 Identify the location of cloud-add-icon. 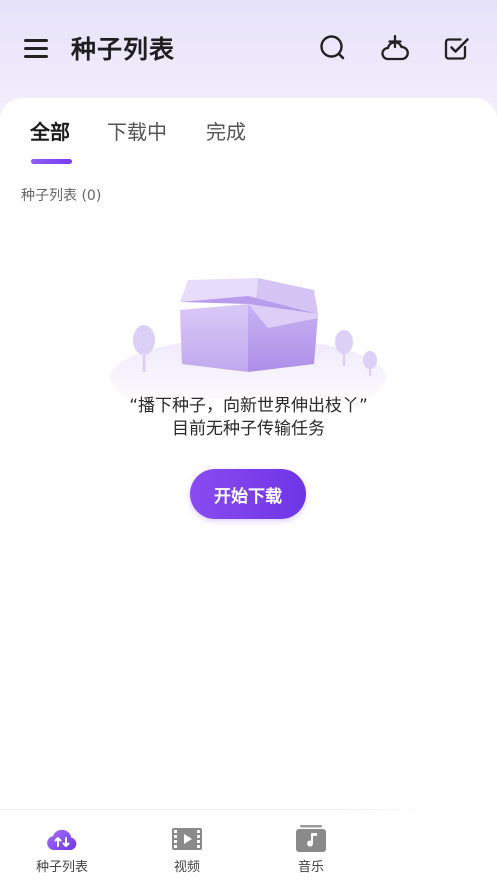
(395, 47).